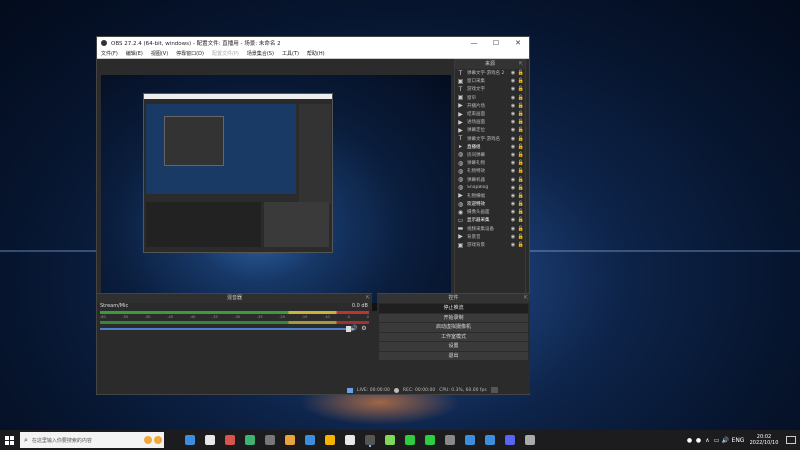 The height and width of the screenshot is (450, 800). What do you see at coordinates (707, 440) in the screenshot?
I see `chevron-up-icon: ∧` at bounding box center [707, 440].